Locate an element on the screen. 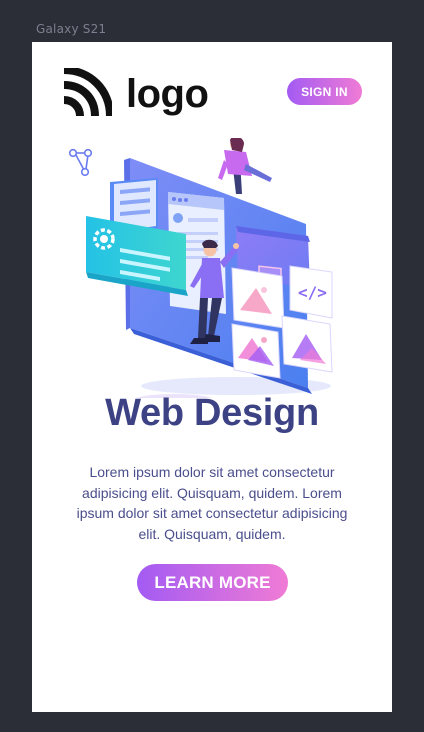  hero-title: Web Design is located at coordinates (212, 413).